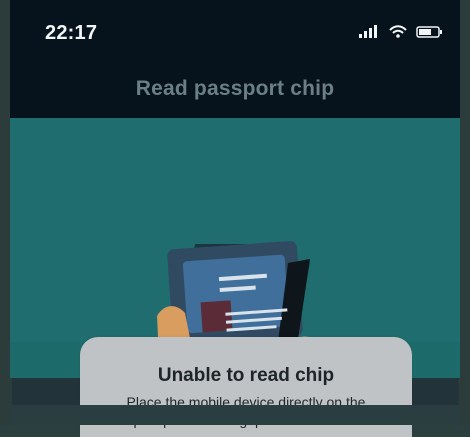 This screenshot has width=470, height=437. I want to click on wifi-icon, so click(398, 31).